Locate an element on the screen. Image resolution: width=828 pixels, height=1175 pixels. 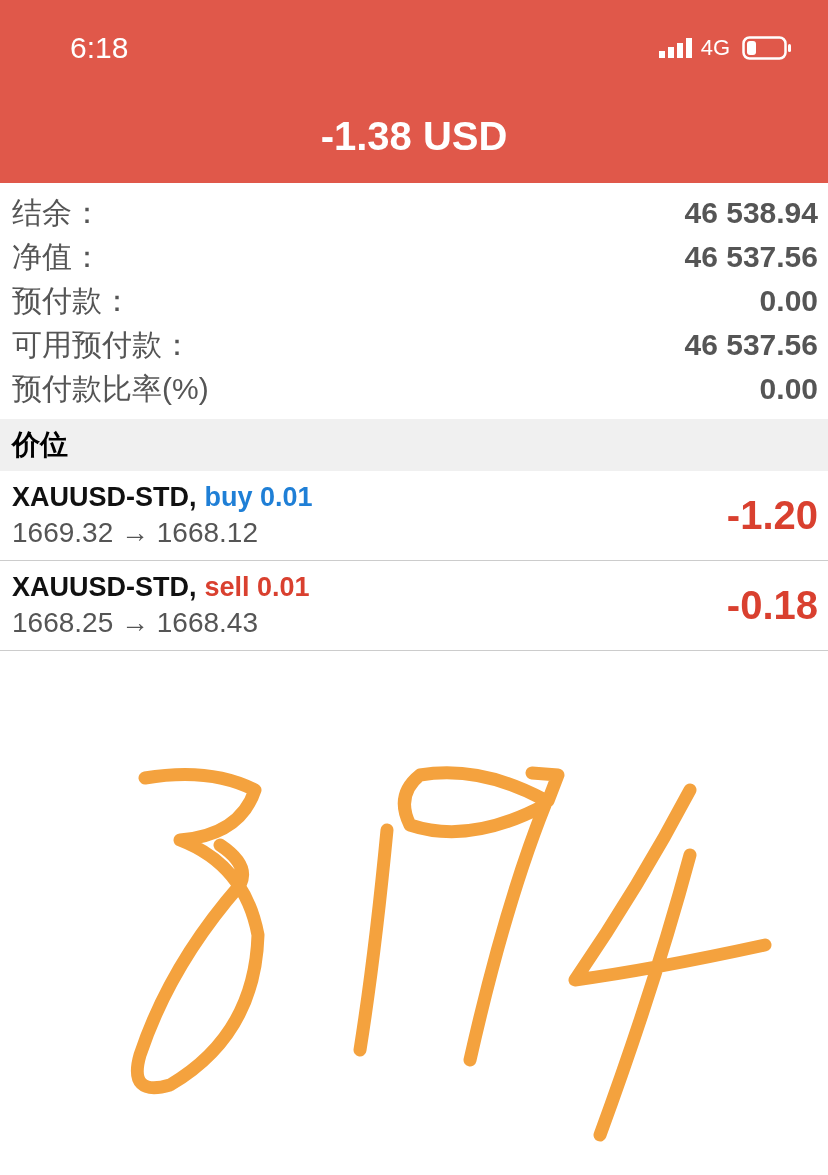
account-label: 净值： is located at coordinates (57, 256).